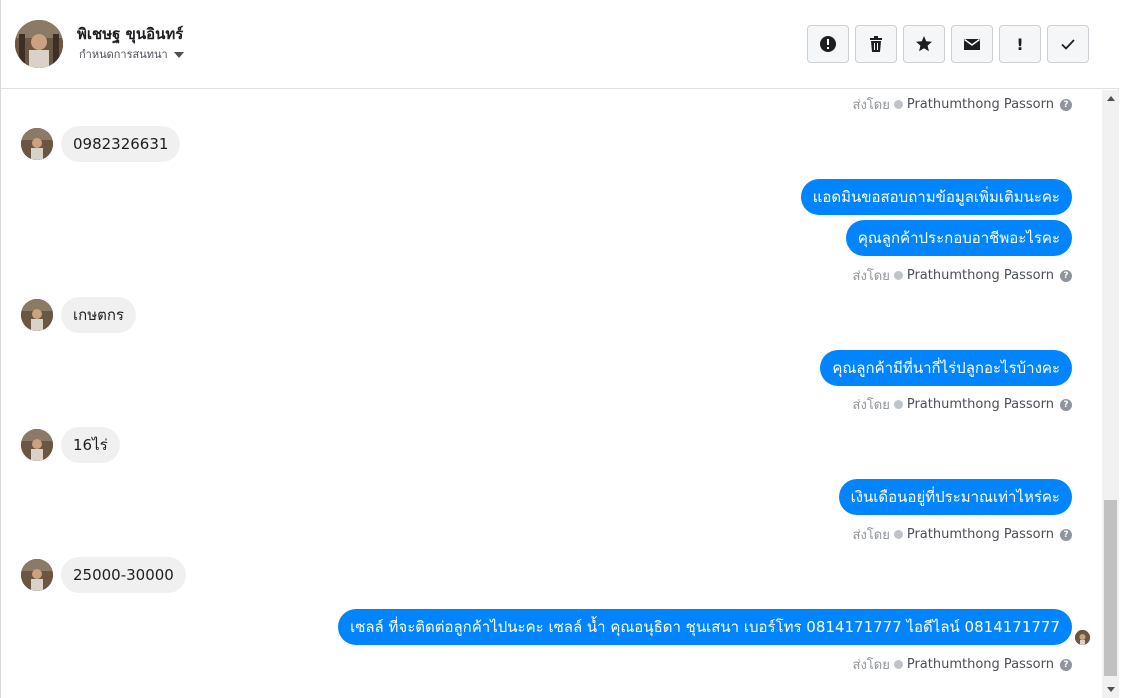 The height and width of the screenshot is (698, 1121). I want to click on incoming-message: 16ไร่, so click(70, 445).